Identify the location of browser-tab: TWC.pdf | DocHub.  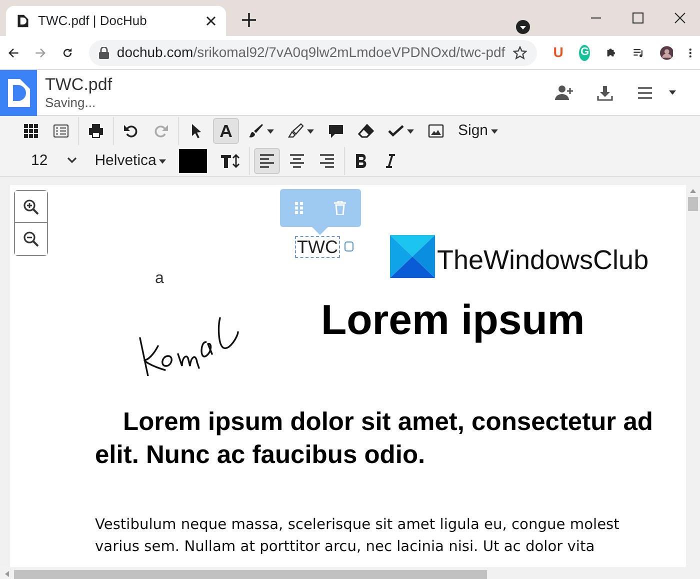
(116, 21).